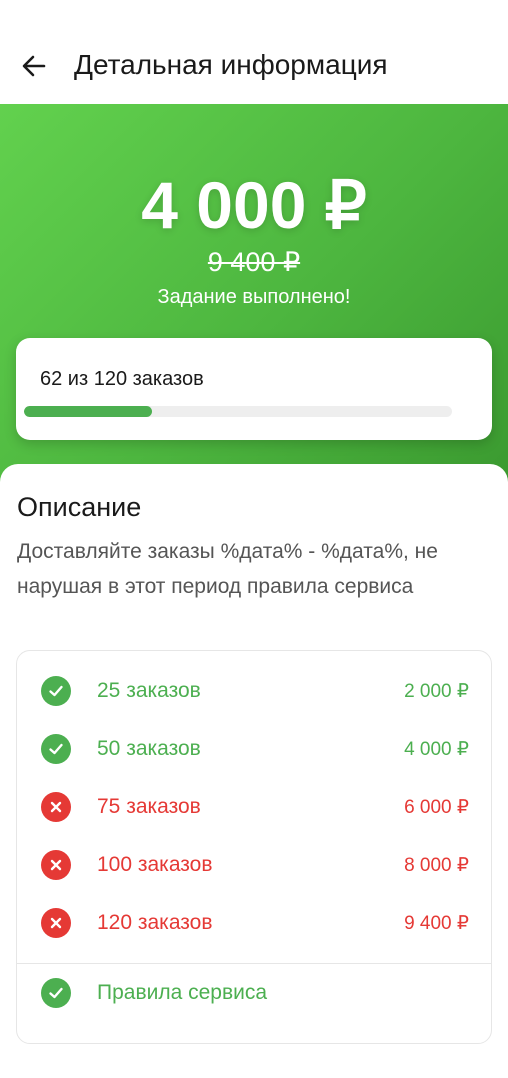  I want to click on milestone-reward: 4 000 ₽, so click(436, 749).